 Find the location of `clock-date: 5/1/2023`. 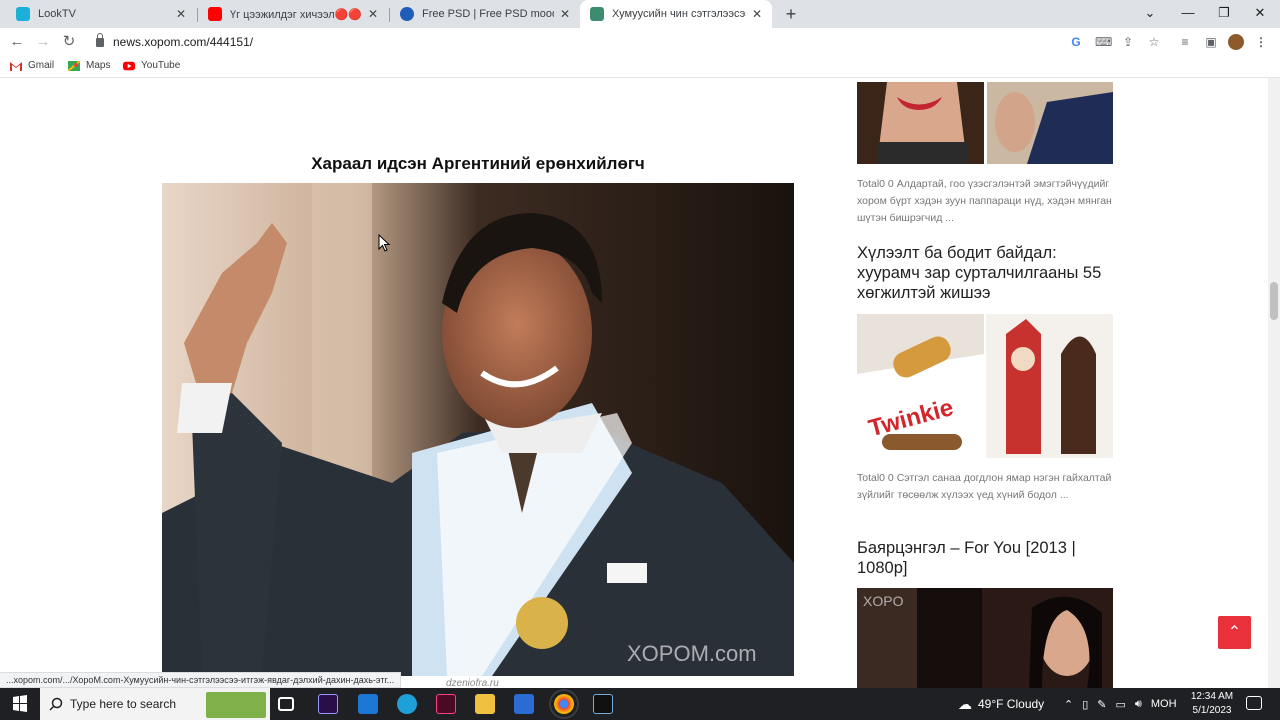

clock-date: 5/1/2023 is located at coordinates (1212, 710).